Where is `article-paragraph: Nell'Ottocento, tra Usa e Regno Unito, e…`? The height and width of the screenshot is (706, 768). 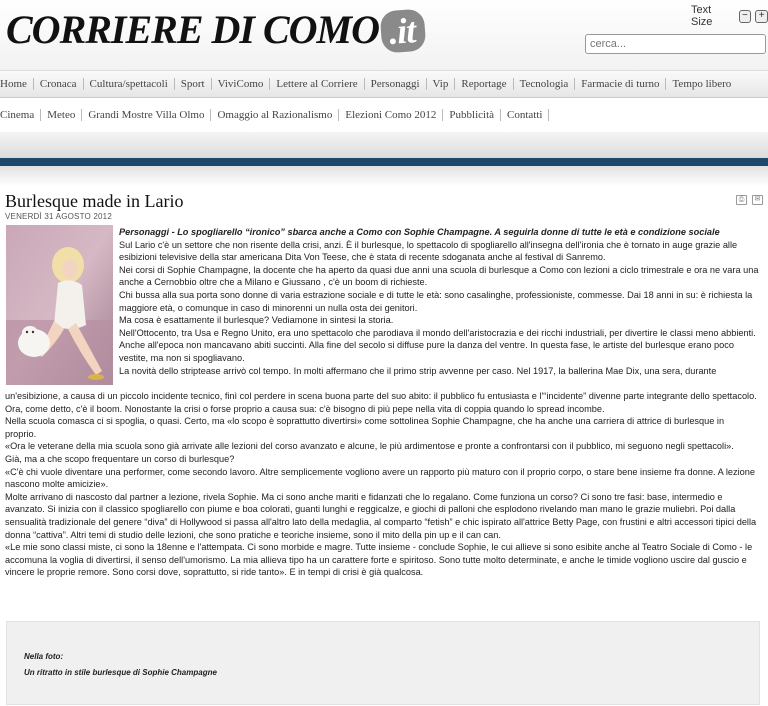
article-paragraph: Nell'Ottocento, tra Usa e Regno Unito, e… is located at coordinates (437, 332).